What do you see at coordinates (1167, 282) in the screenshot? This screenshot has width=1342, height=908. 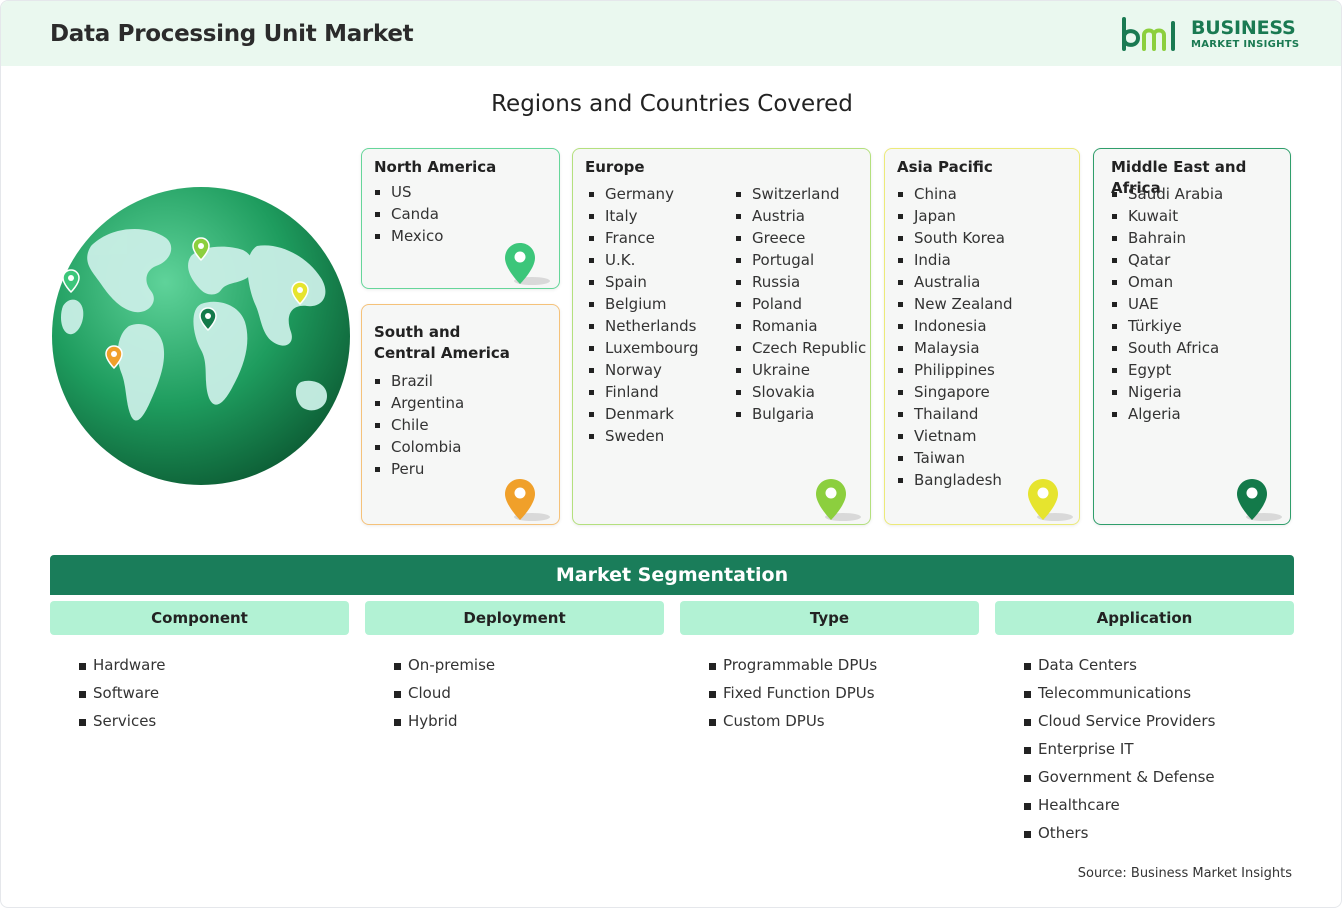 I see `list-item: Oman` at bounding box center [1167, 282].